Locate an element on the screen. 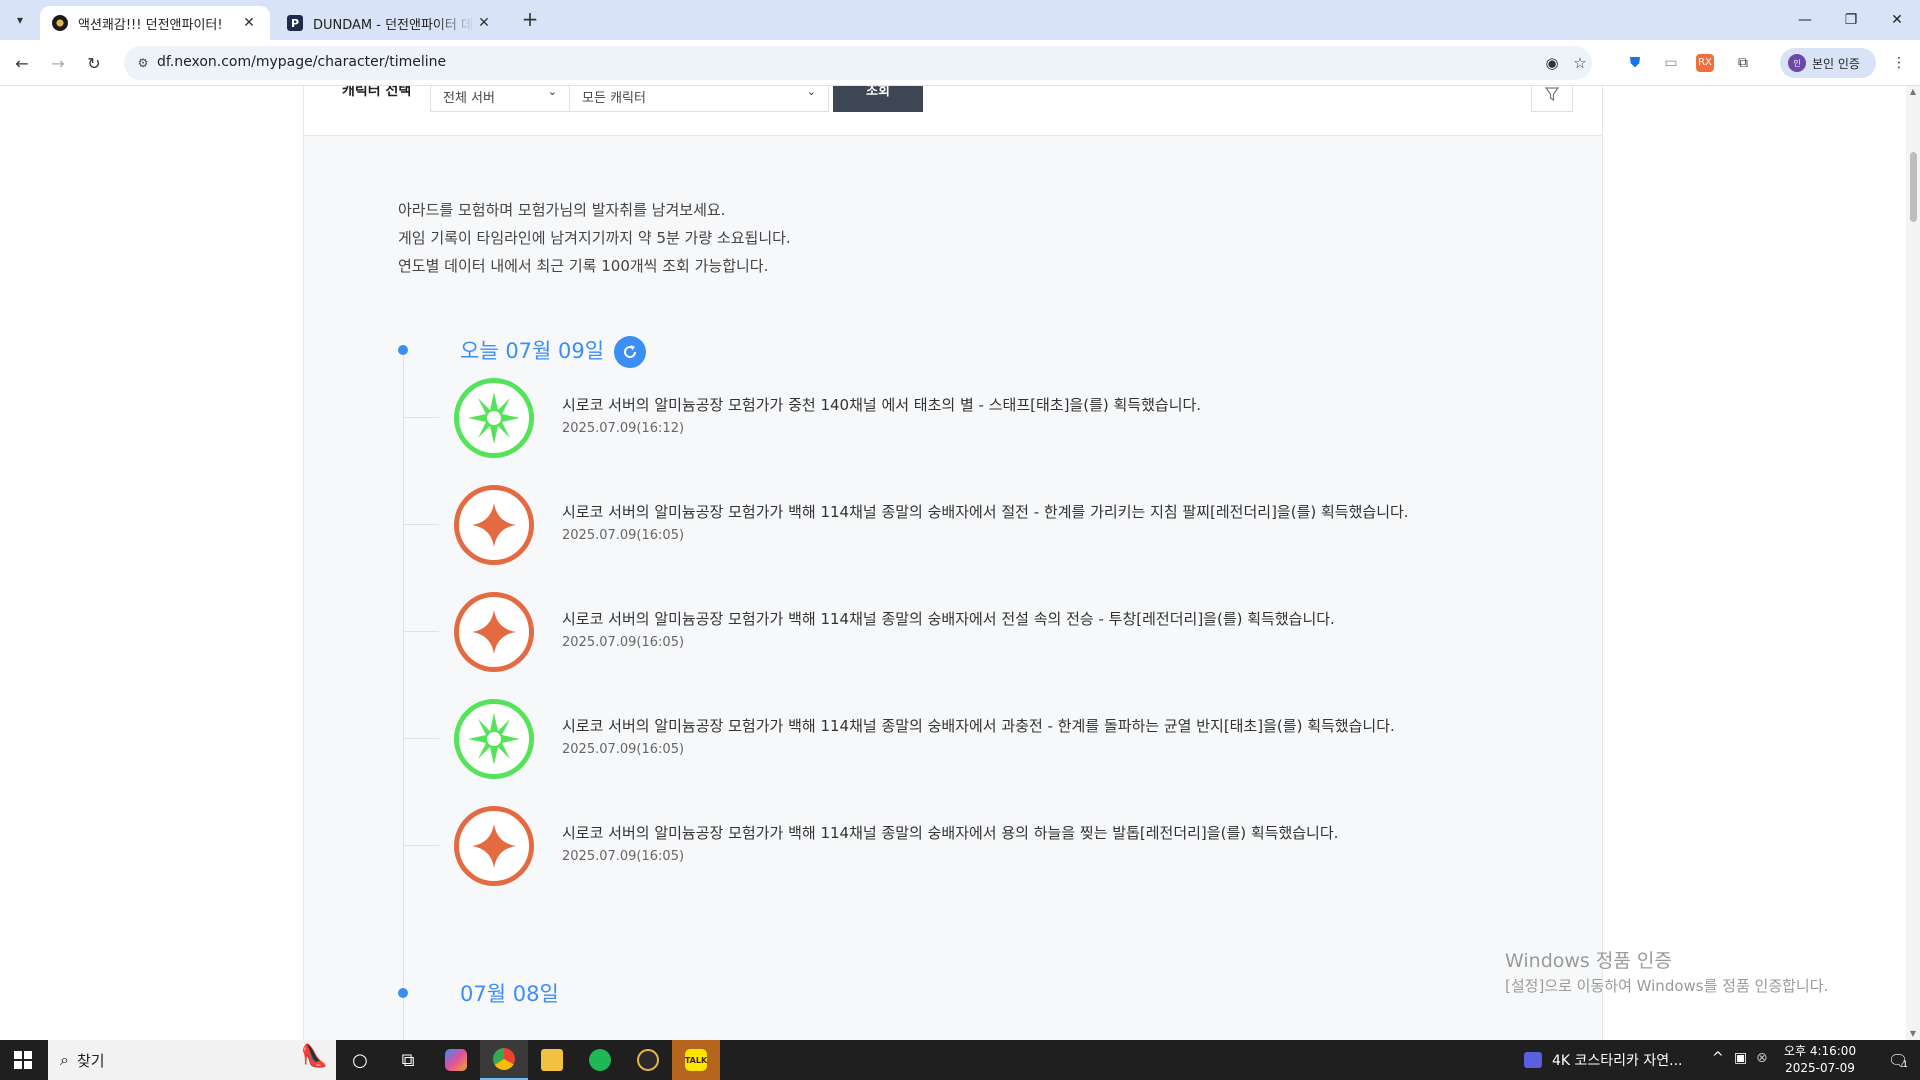 The image size is (1920, 1080). plus-icon: + is located at coordinates (530, 19).